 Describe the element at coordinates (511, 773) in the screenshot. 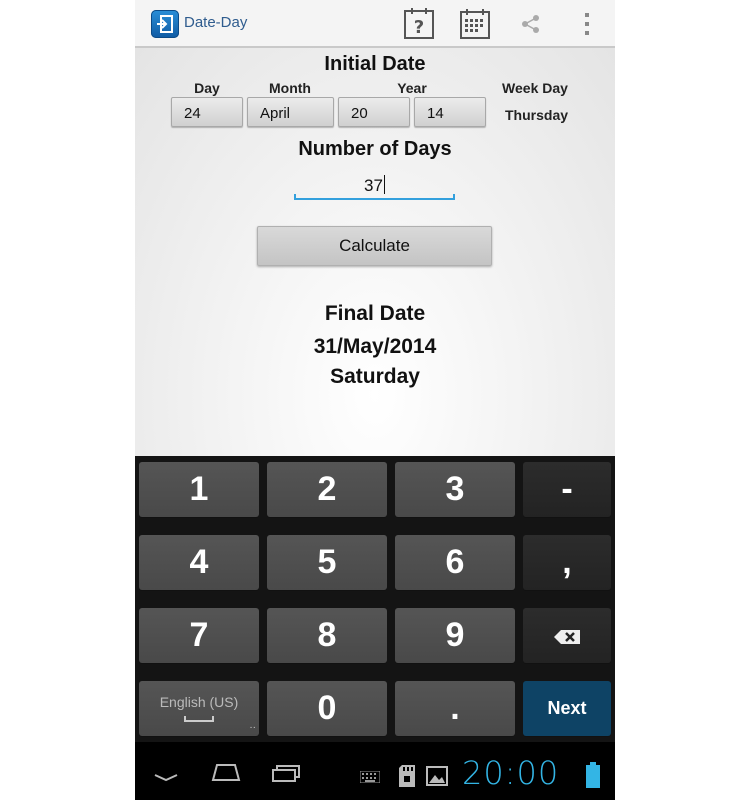

I see `status-clock: 20:00` at that location.